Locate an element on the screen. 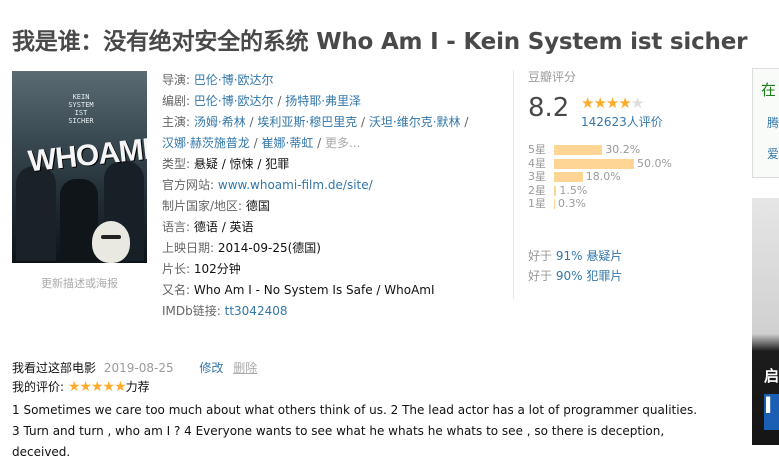 The image size is (779, 463). watched-label: 我看过这部电影 is located at coordinates (54, 368).